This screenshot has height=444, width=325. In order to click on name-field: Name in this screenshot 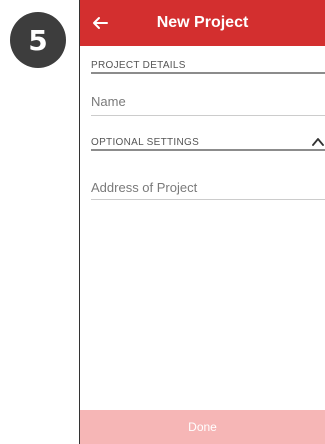, I will do `click(108, 102)`.